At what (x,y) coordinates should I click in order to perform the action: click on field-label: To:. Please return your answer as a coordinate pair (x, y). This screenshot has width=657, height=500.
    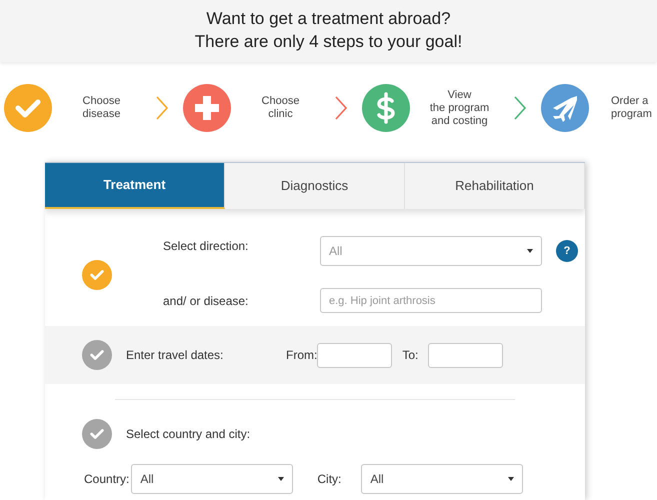
    Looking at the image, I should click on (410, 355).